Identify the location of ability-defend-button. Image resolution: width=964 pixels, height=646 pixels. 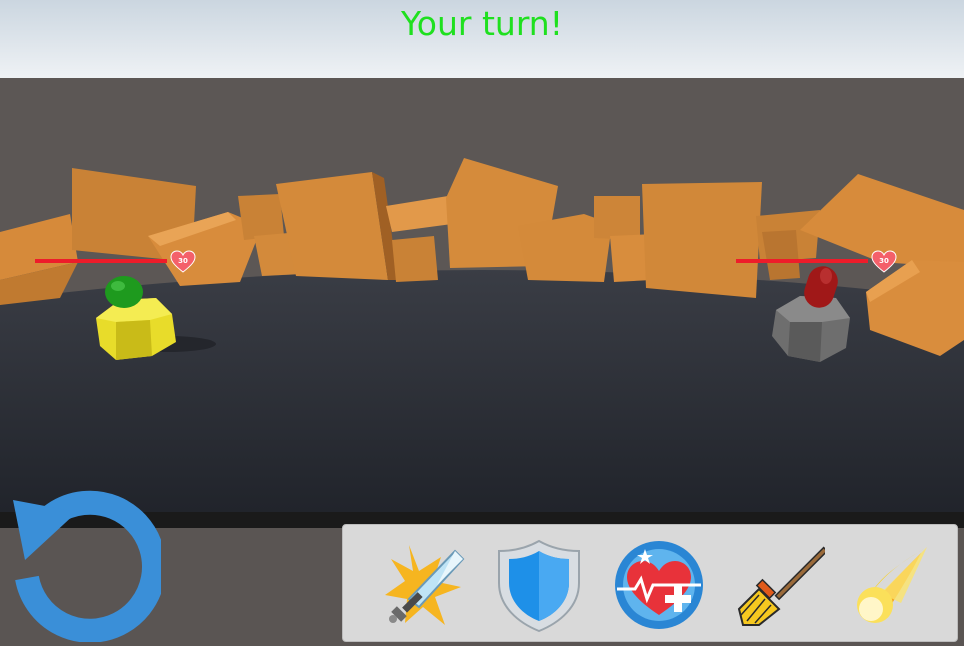
(539, 585).